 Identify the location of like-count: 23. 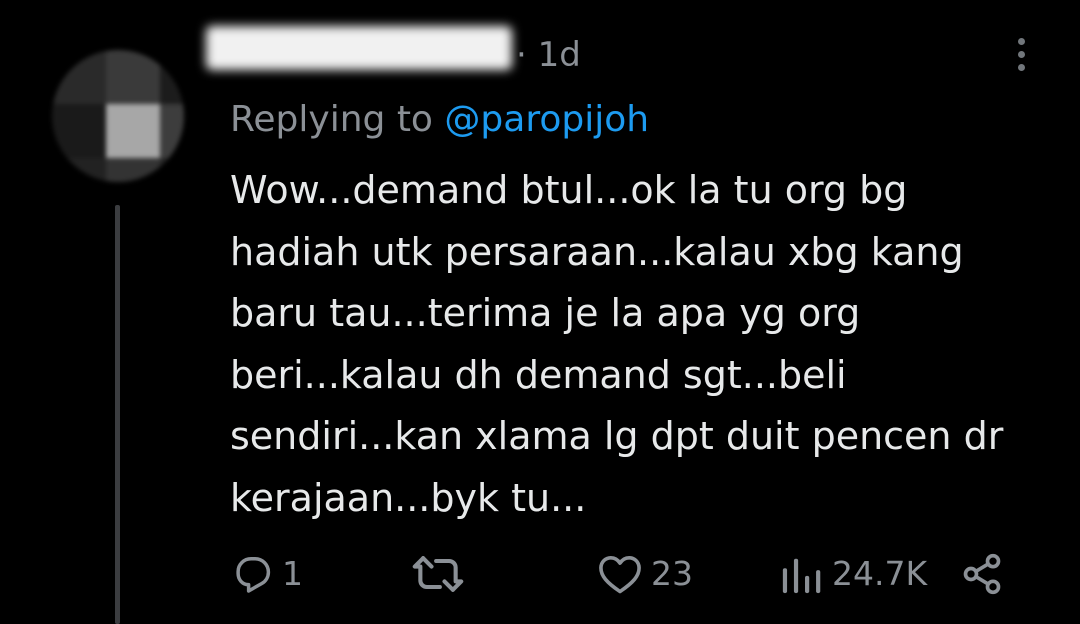
(672, 573).